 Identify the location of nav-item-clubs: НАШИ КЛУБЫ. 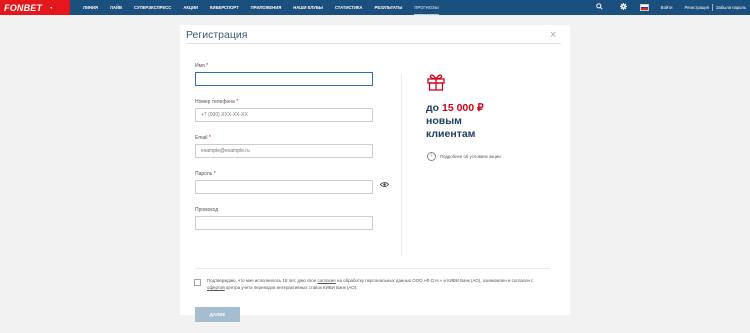
(308, 7).